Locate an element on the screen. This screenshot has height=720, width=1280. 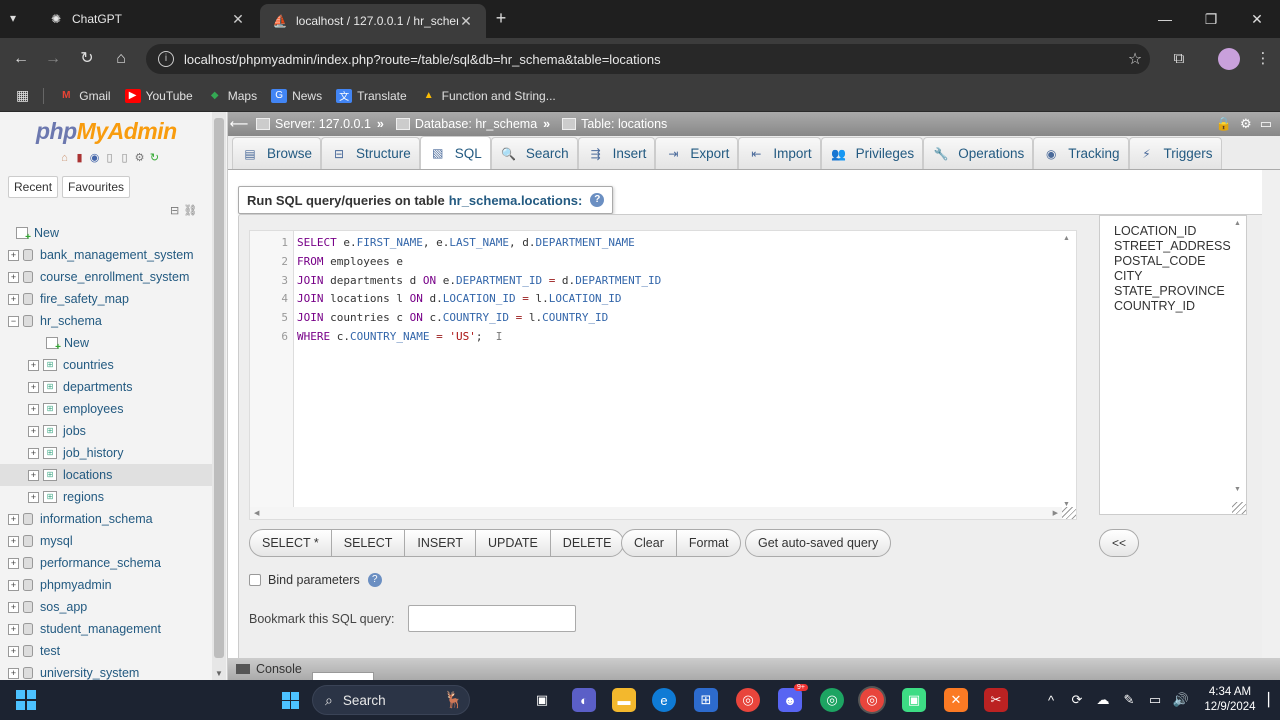
tab-privileges: 👥 Privileges is located at coordinates (872, 153).